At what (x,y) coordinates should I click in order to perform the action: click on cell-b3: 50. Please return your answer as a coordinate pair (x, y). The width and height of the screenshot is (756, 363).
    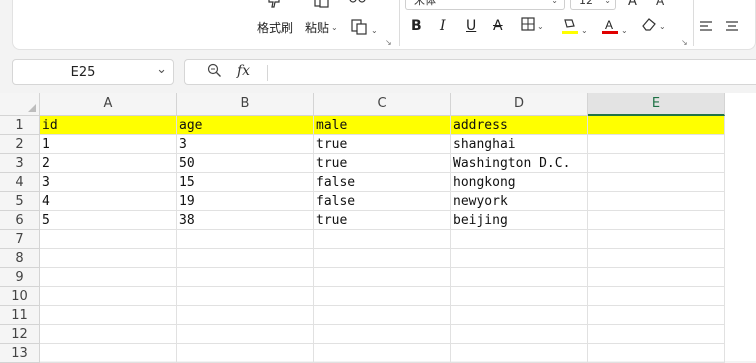
    Looking at the image, I should click on (245, 163).